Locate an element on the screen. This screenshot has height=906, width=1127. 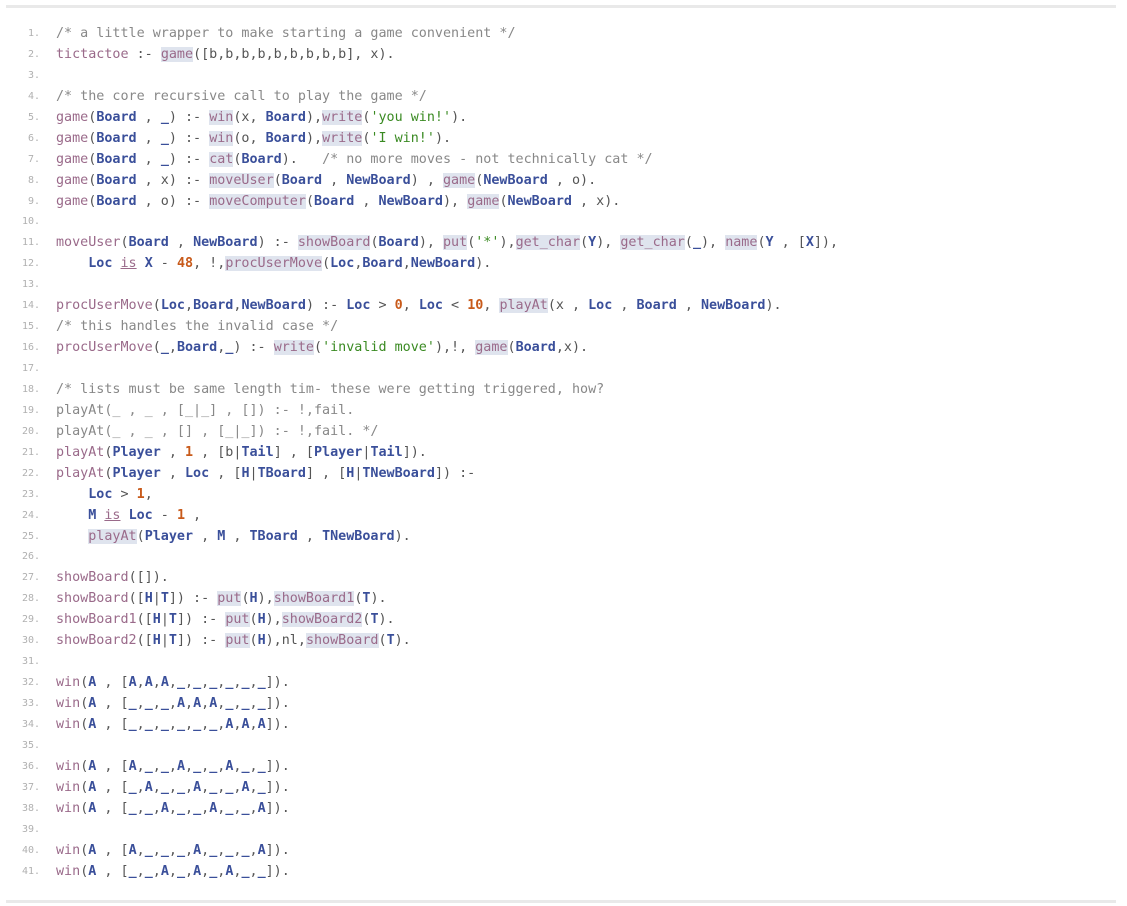
code-text: win(A , [A,_,_,A,_,_,A,_,_]). is located at coordinates (173, 767).